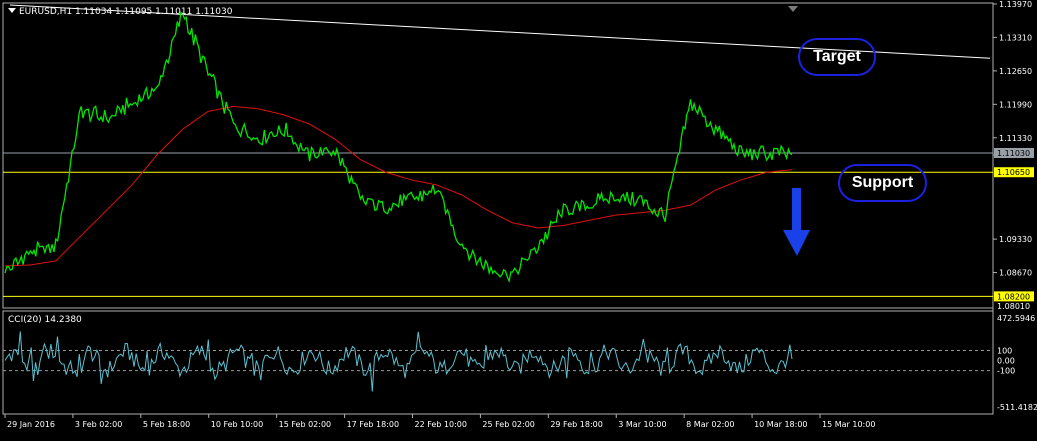 This screenshot has width=1037, height=441. What do you see at coordinates (1015, 239) in the screenshot?
I see `price-tick-label: 1.09330` at bounding box center [1015, 239].